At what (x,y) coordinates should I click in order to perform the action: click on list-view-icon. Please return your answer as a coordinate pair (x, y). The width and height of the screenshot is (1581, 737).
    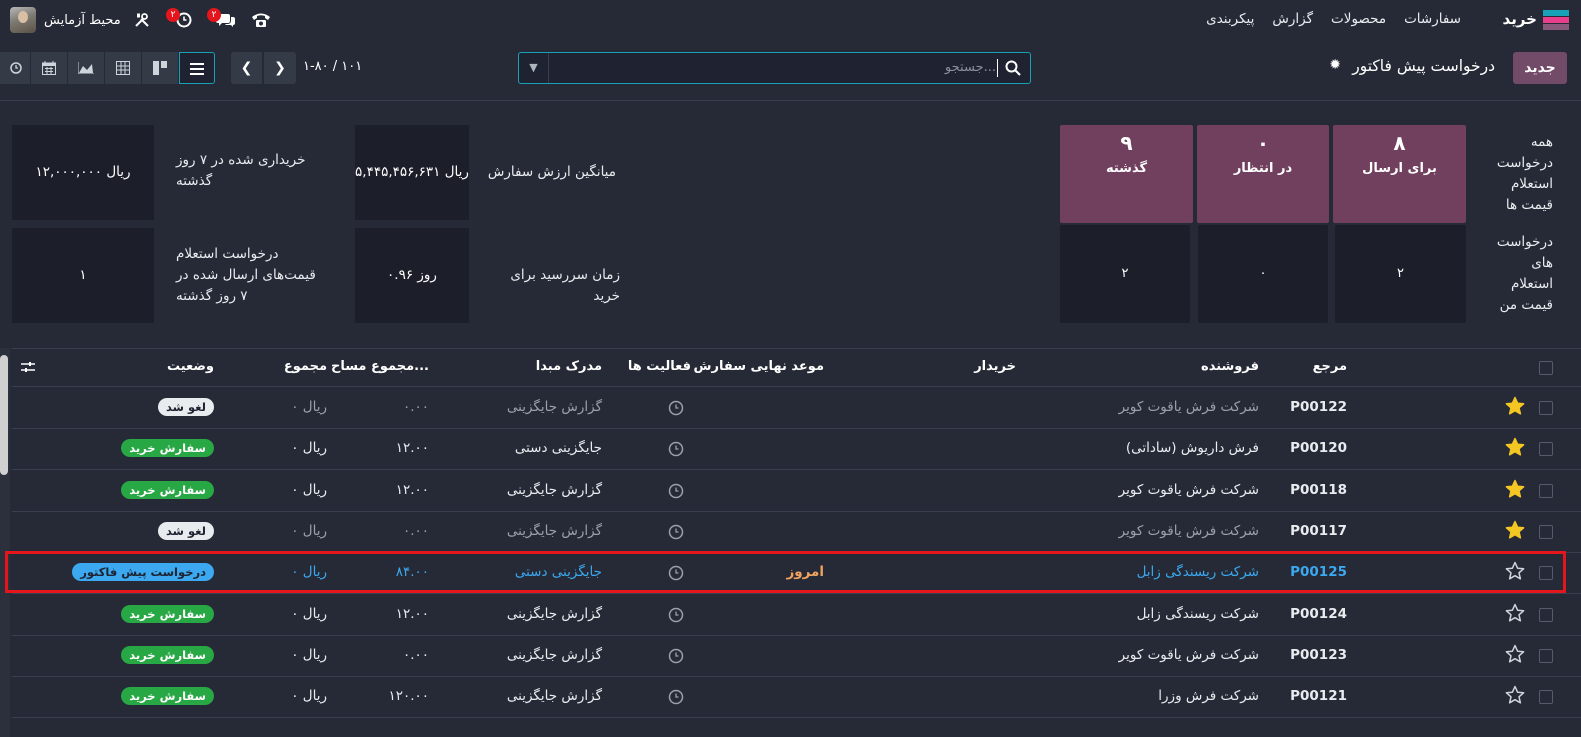
    Looking at the image, I should click on (197, 69).